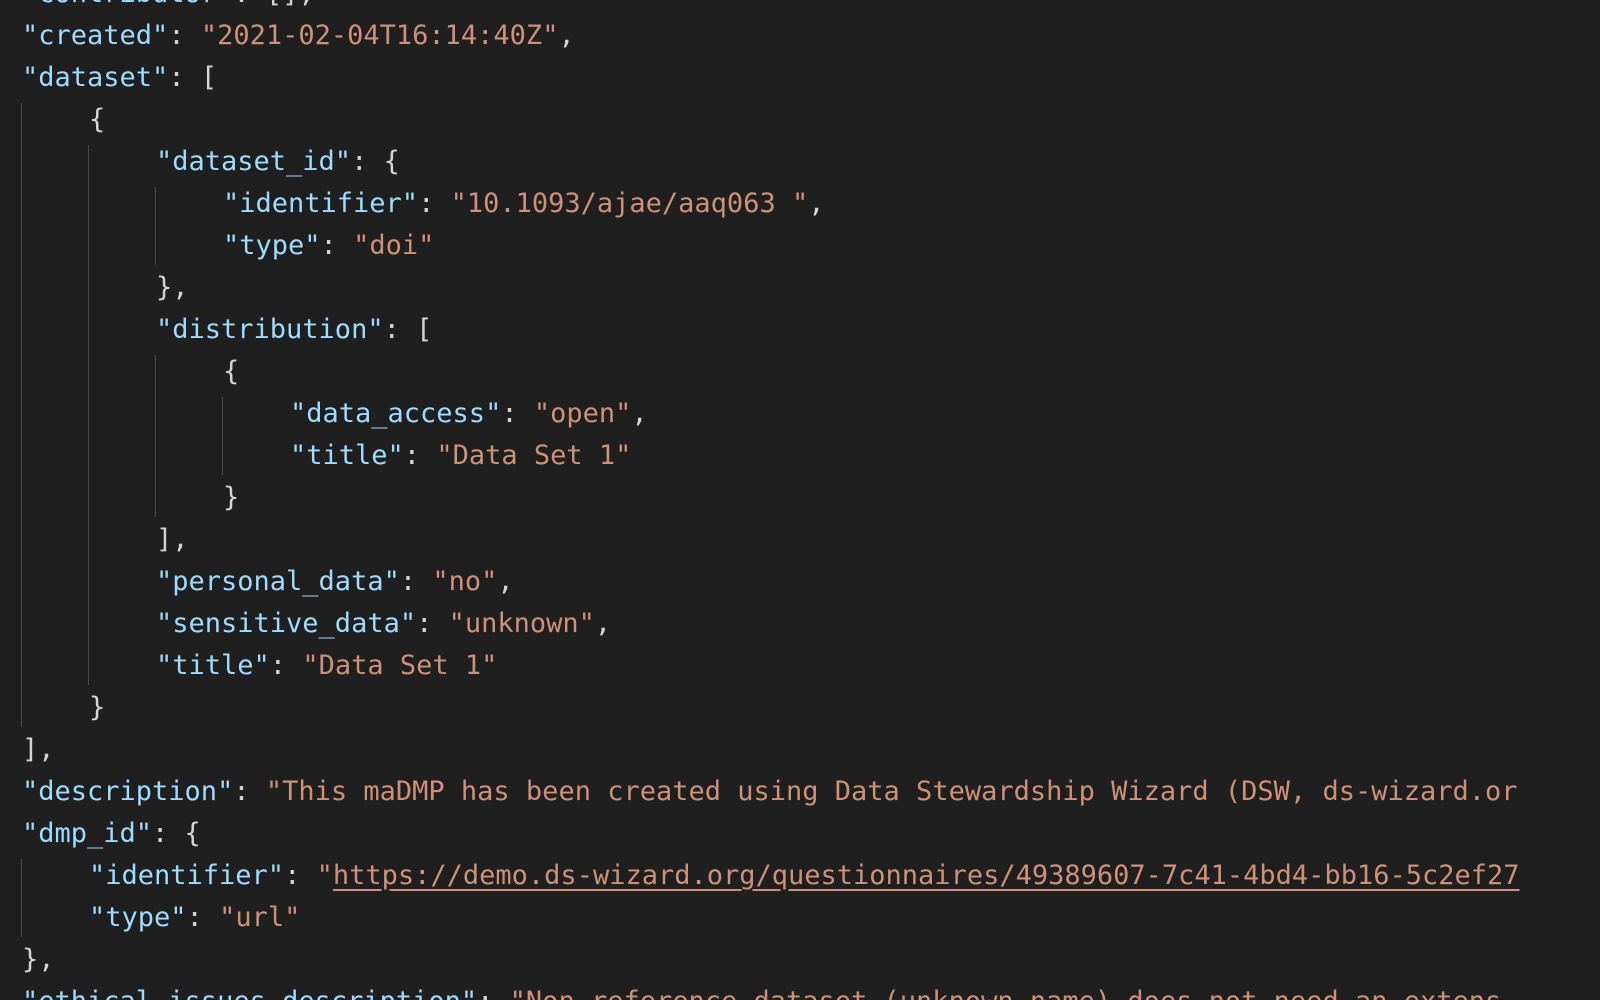 The height and width of the screenshot is (1000, 1600). I want to click on code-line: "distribution": [, so click(294, 330).